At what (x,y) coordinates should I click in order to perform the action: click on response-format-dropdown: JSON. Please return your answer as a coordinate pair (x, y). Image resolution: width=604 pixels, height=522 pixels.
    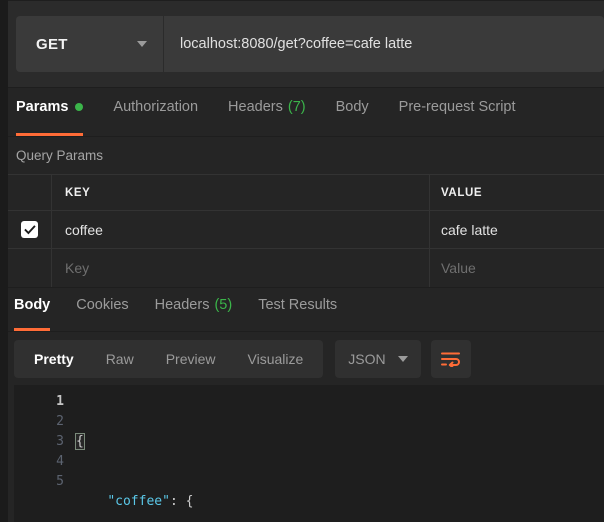
    Looking at the image, I should click on (378, 358).